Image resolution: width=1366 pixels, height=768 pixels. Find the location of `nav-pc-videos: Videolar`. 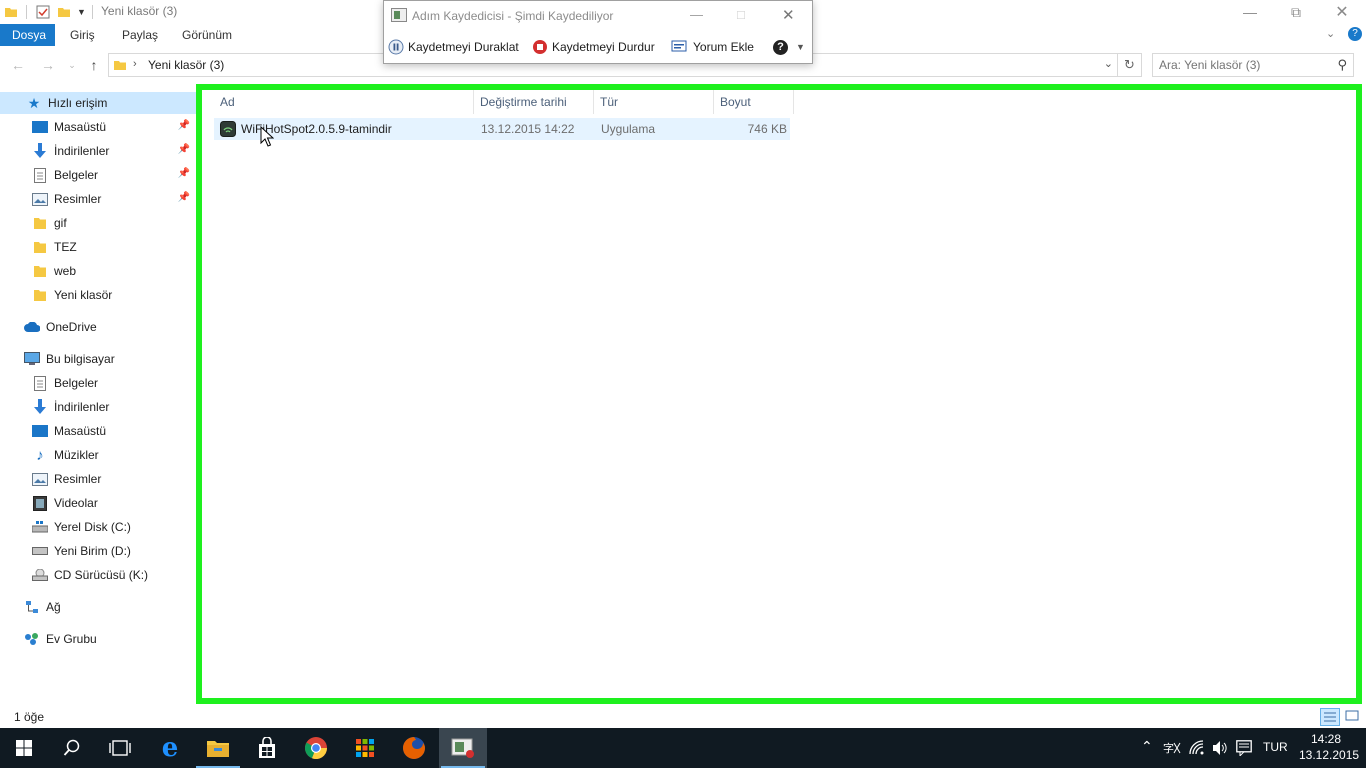

nav-pc-videos: Videolar is located at coordinates (98, 503).